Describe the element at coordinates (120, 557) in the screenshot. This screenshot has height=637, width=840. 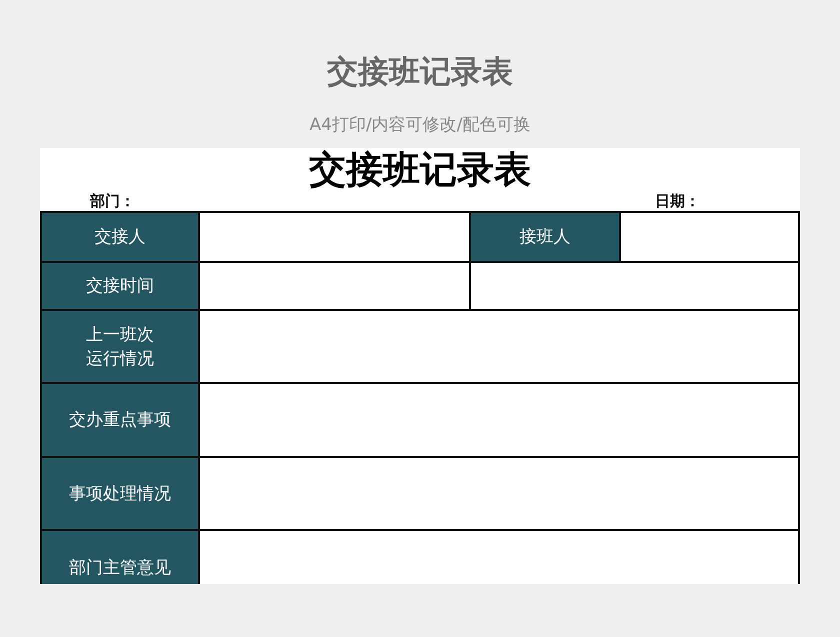
I see `row-label: 部门主管意见` at that location.